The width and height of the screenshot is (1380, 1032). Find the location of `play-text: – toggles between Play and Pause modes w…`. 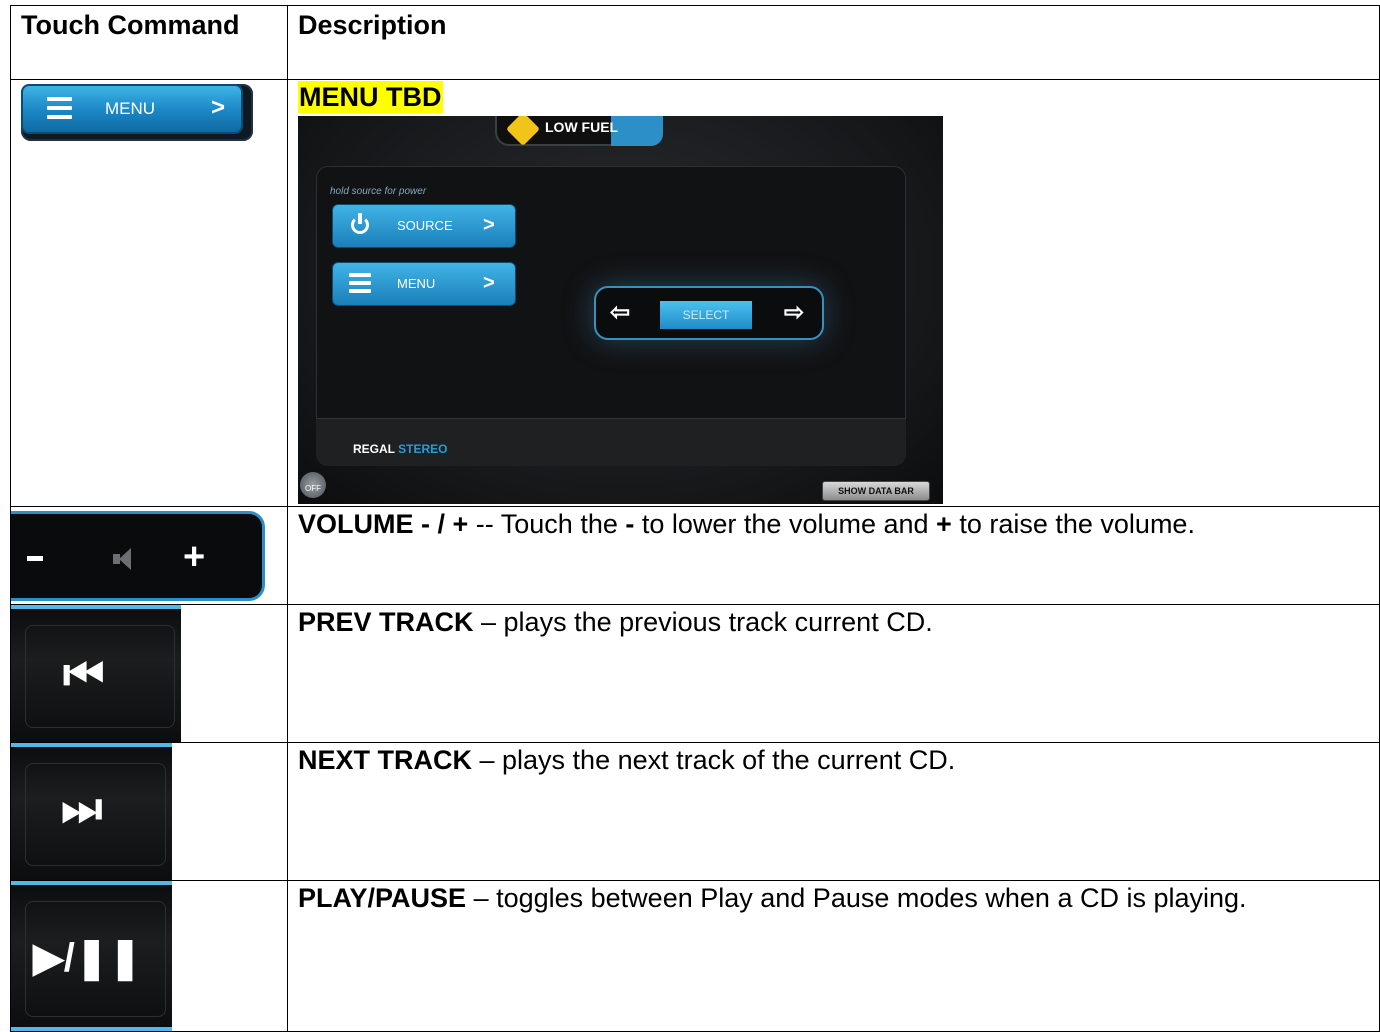

play-text: – toggles between Play and Pause modes w… is located at coordinates (856, 898).